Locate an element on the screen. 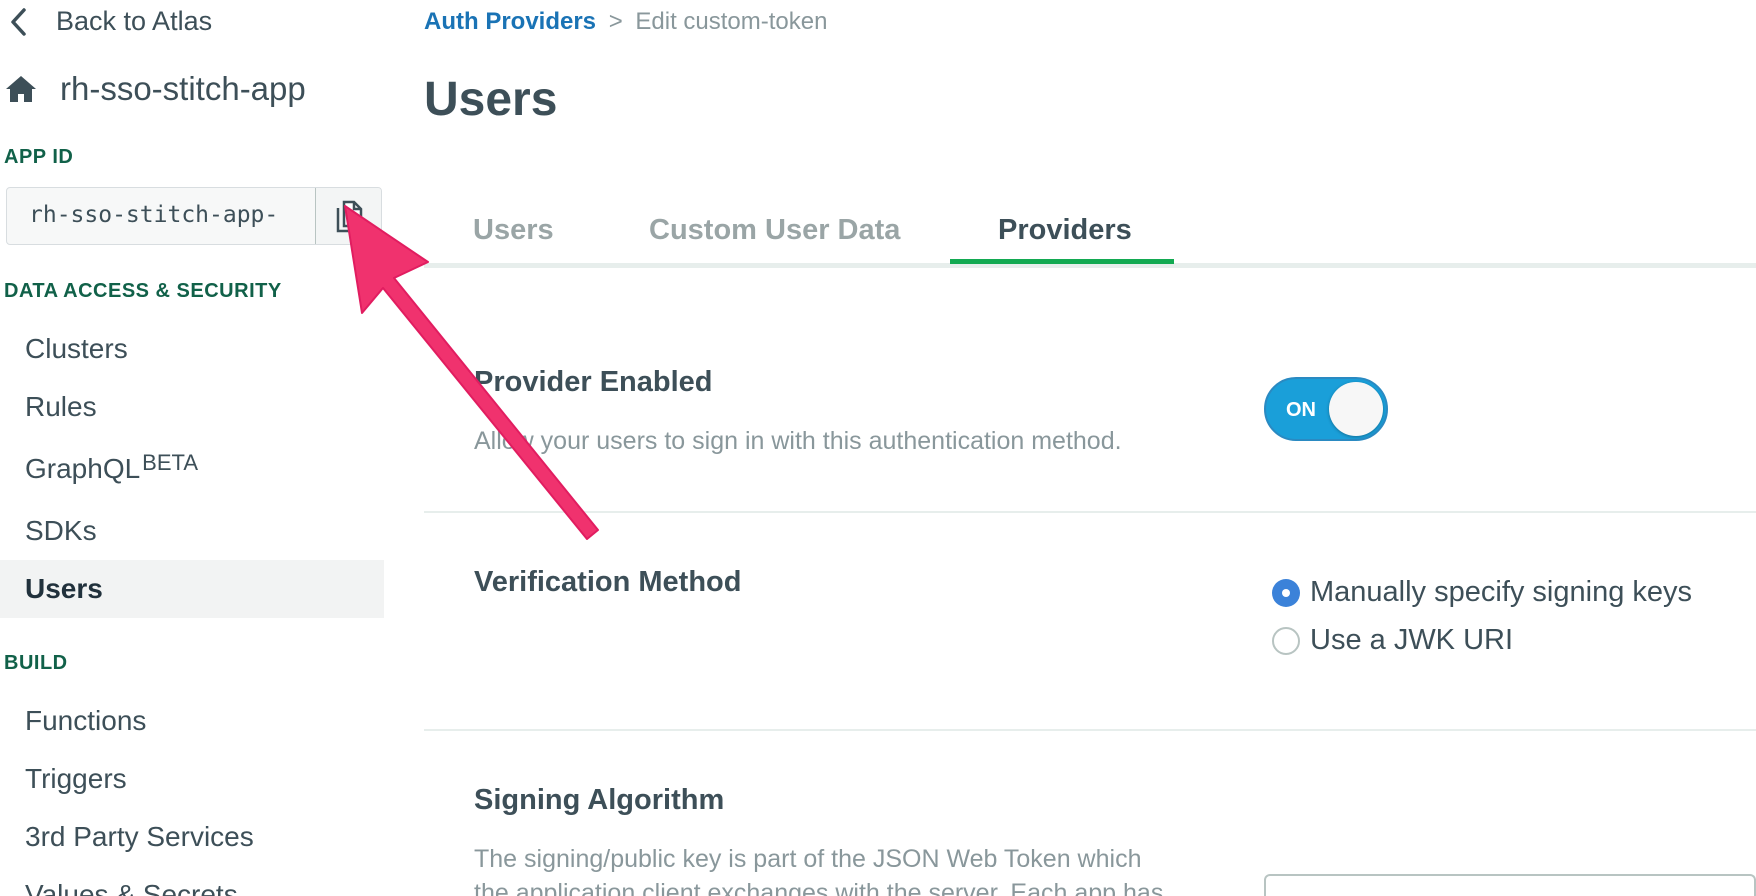 This screenshot has width=1756, height=896. app-id-field: rh-sso-stitch-app- is located at coordinates (194, 216).